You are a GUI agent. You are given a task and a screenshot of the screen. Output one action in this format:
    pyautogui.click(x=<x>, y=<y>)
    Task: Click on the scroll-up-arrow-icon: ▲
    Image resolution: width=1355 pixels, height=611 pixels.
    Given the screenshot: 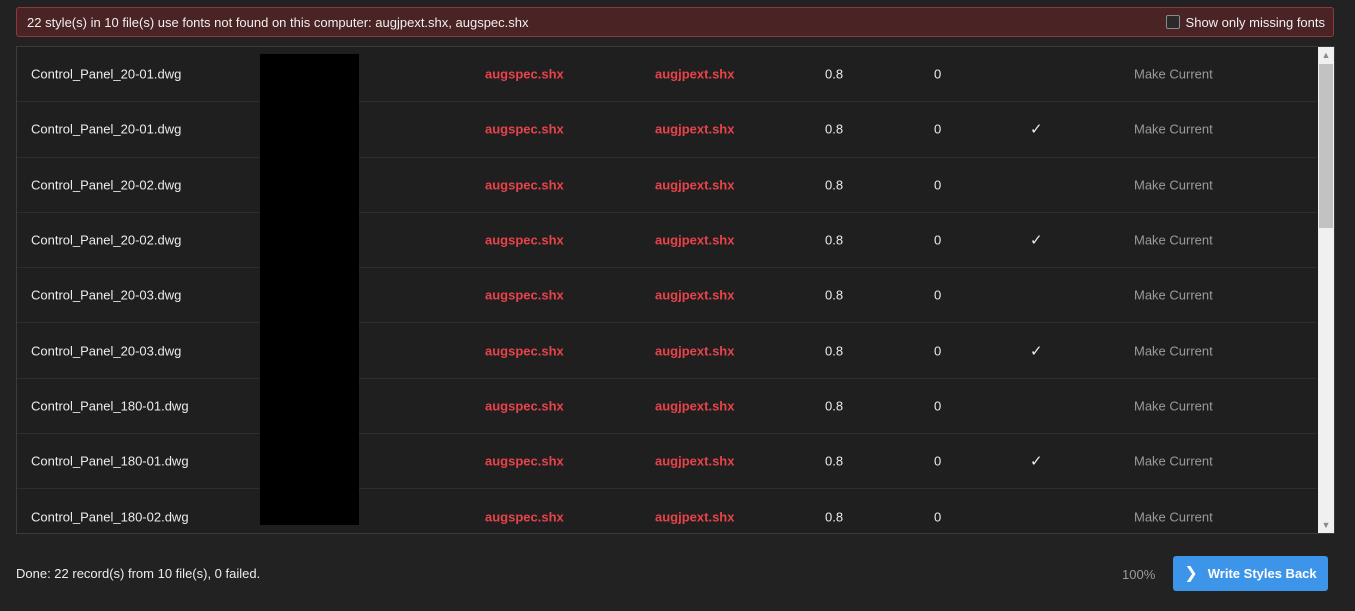 What is the action you would take?
    pyautogui.click(x=1326, y=55)
    